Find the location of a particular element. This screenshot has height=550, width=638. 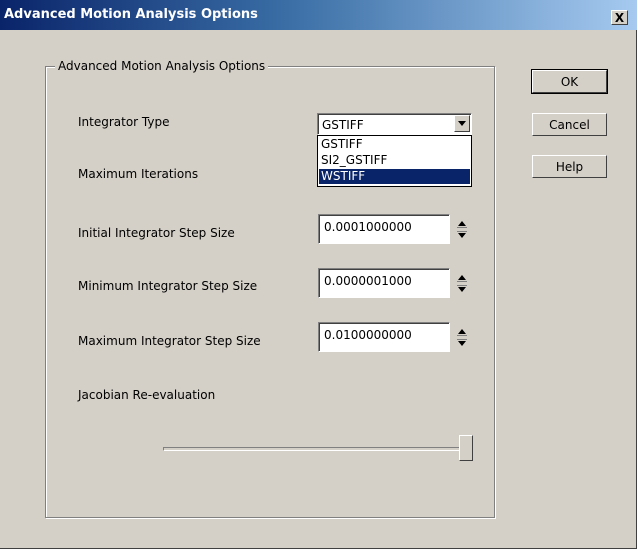

min-step-spinner is located at coordinates (462, 283).